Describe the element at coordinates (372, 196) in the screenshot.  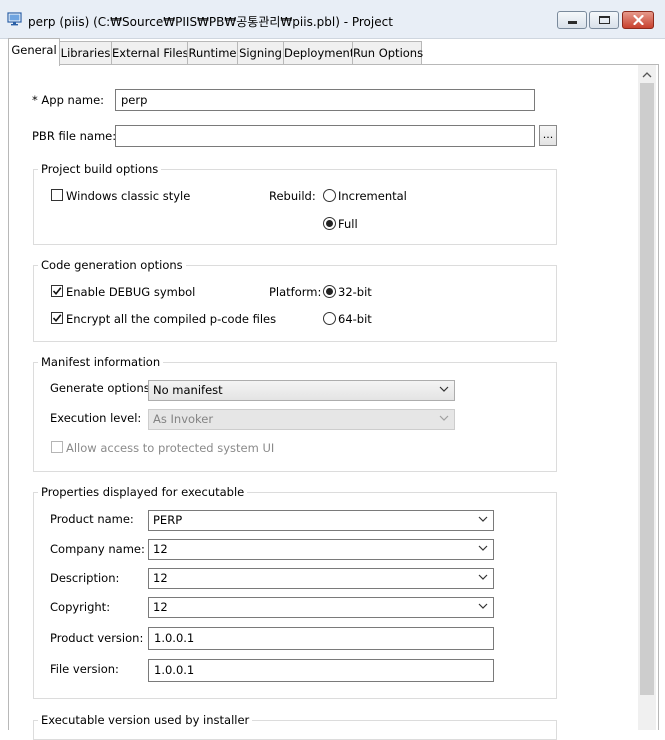
I see `incremental-label: Incremental` at that location.